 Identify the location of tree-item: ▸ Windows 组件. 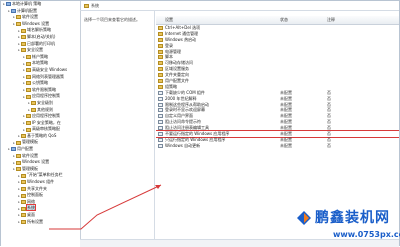
(40, 182).